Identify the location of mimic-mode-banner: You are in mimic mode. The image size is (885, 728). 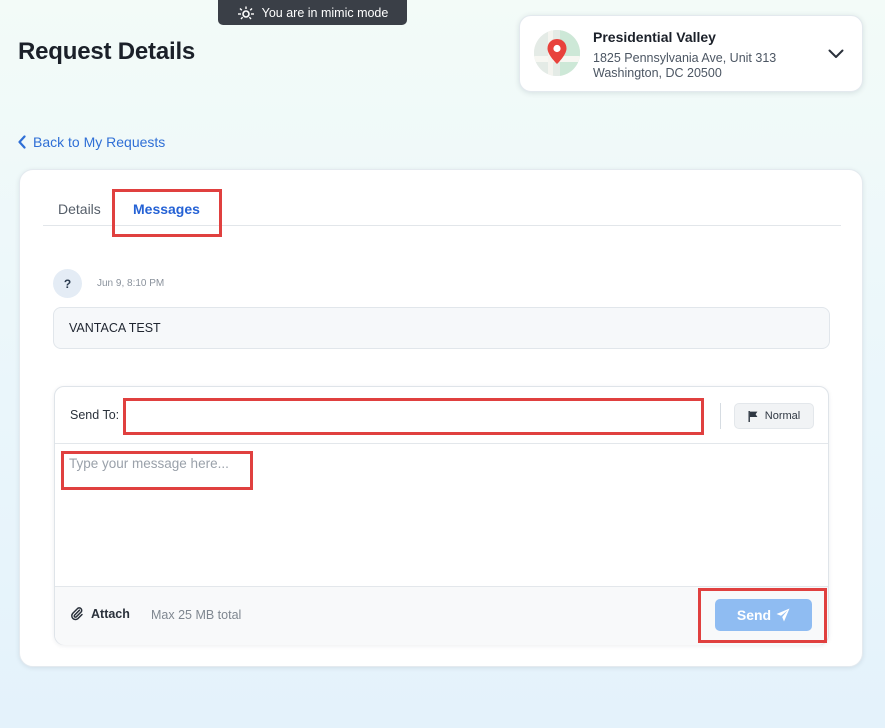
(312, 12).